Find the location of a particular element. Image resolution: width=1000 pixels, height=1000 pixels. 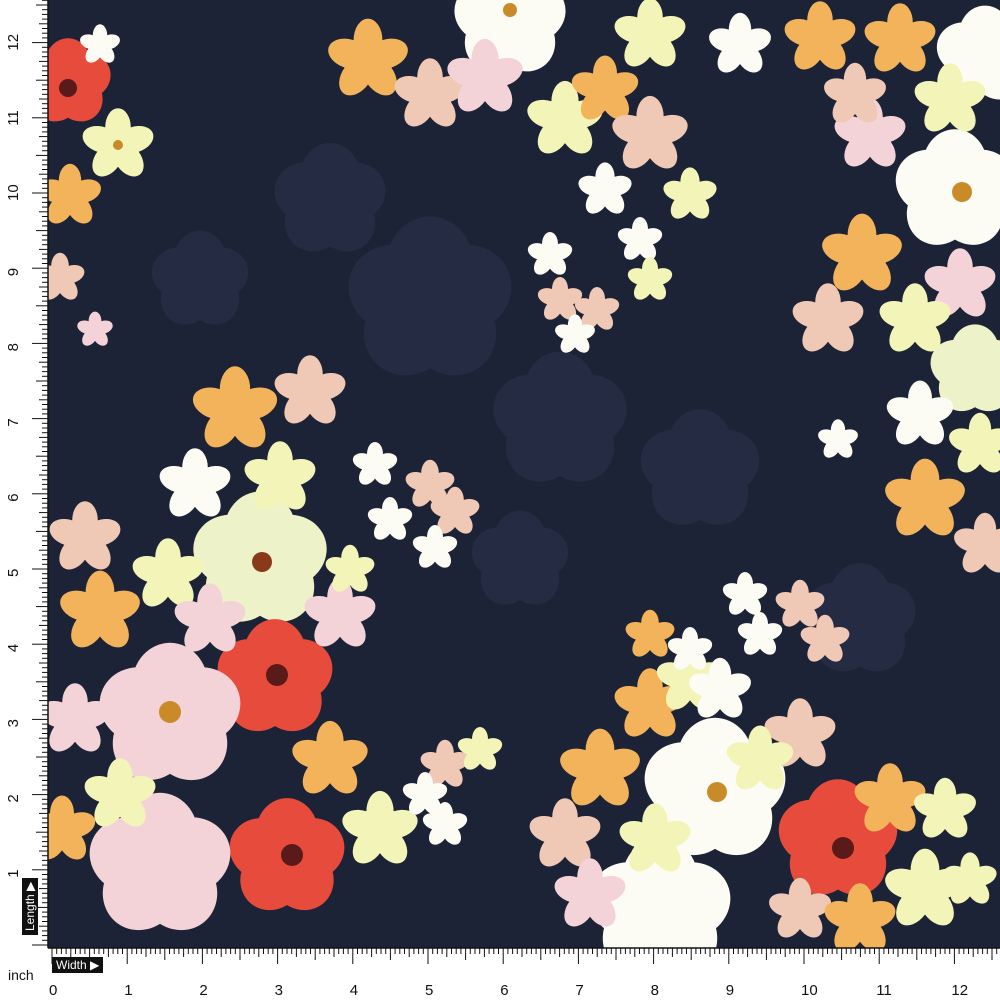

width-badge: Width ▶ is located at coordinates (78, 965).